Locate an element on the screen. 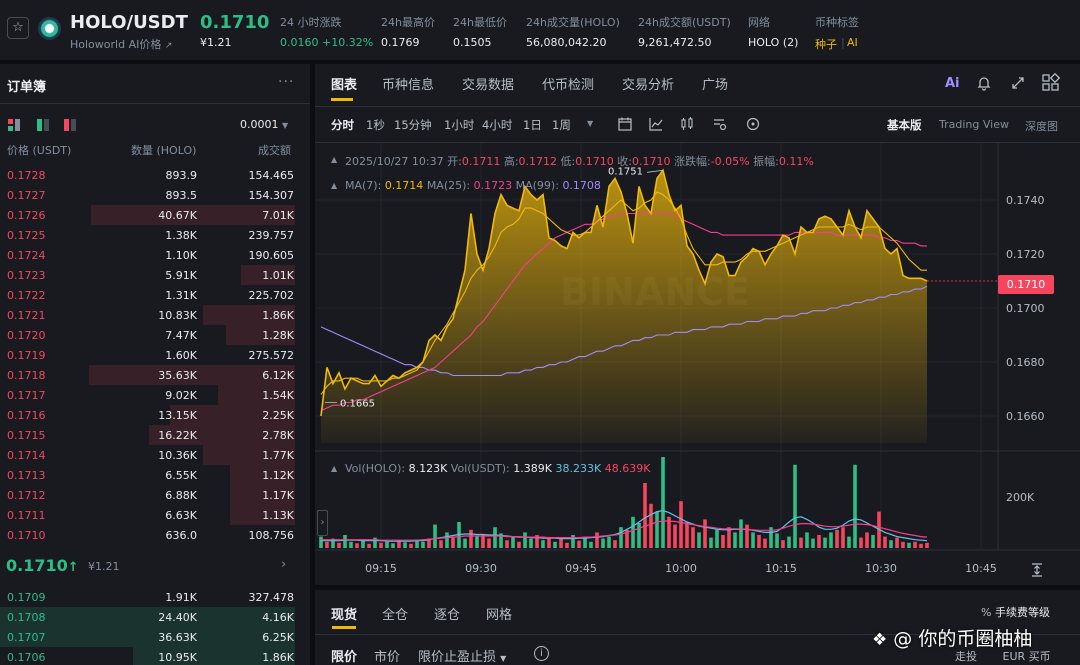  ask-total: 154.307 is located at coordinates (271, 195).